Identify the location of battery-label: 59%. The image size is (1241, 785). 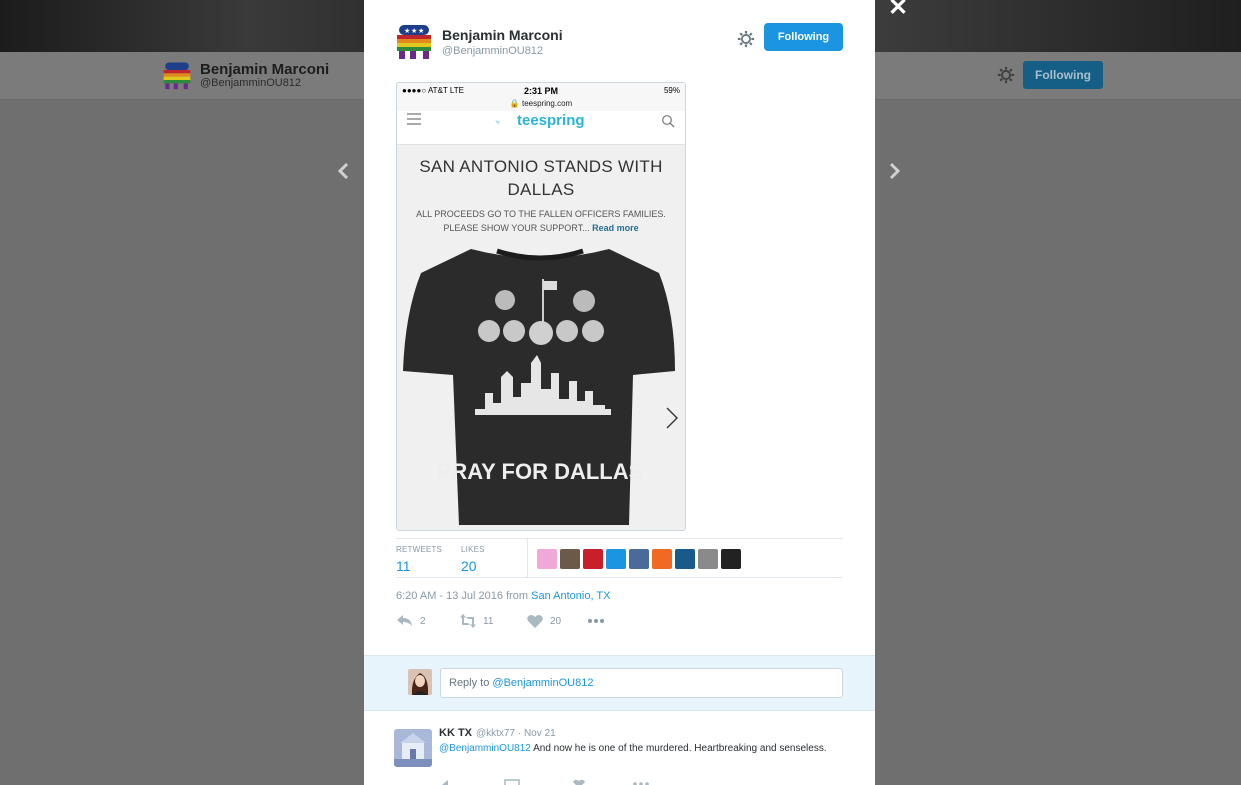
(671, 90).